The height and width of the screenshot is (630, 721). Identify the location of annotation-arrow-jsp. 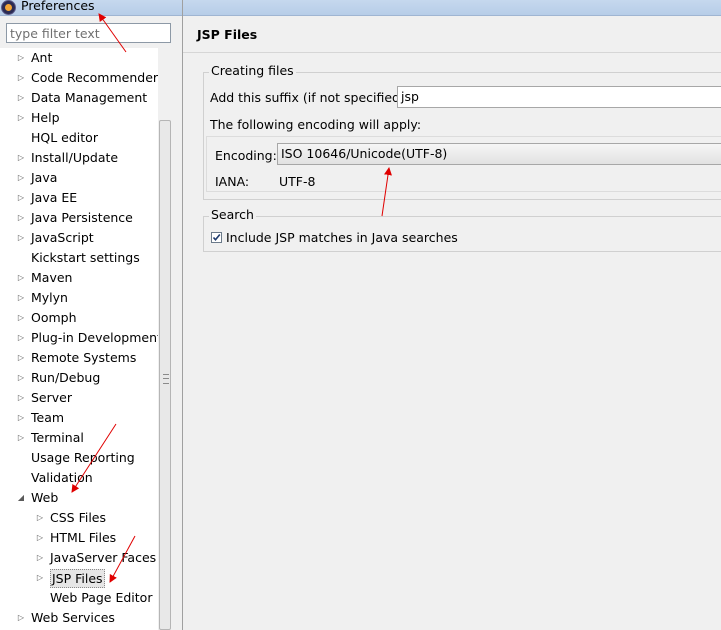
(122, 559).